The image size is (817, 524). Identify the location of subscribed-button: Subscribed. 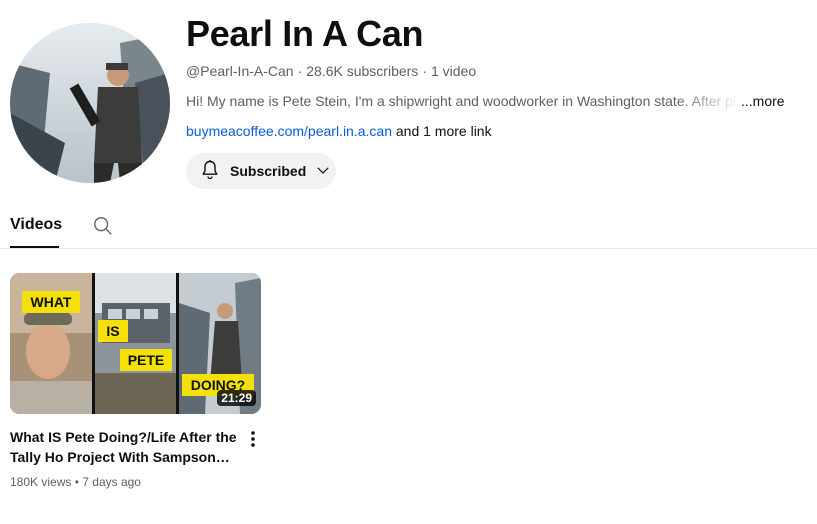
(261, 171).